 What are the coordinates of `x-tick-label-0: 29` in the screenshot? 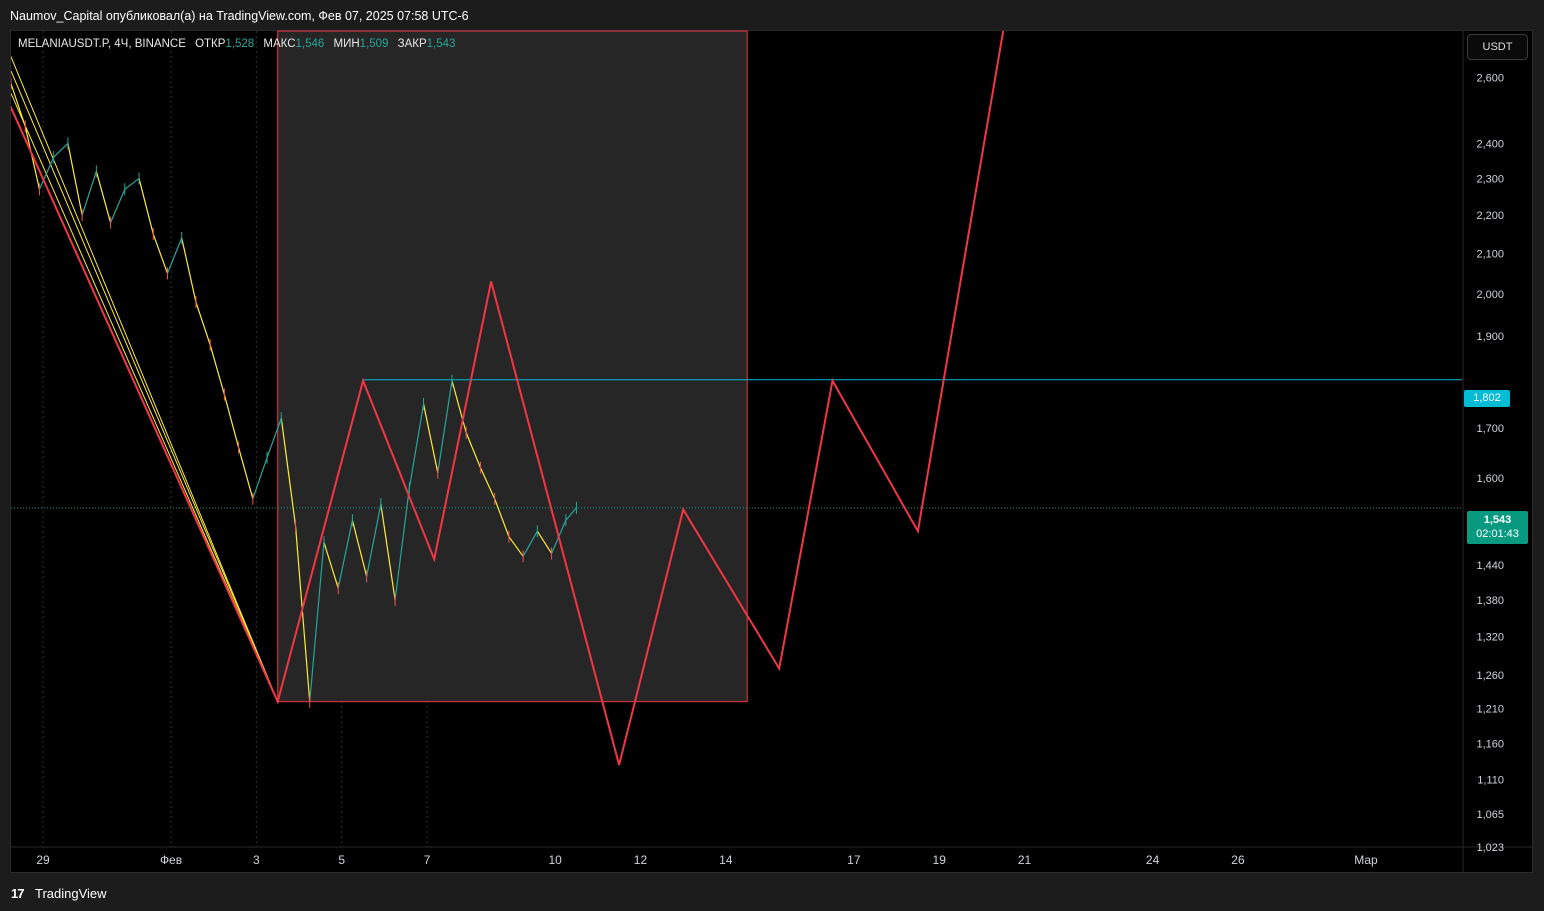 It's located at (43, 860).